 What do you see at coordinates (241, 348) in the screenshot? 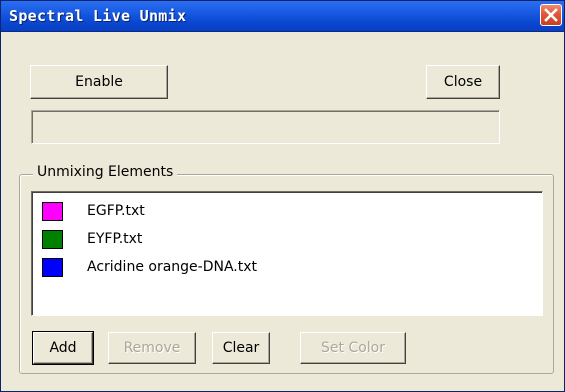
I see `clear-button: Clear` at bounding box center [241, 348].